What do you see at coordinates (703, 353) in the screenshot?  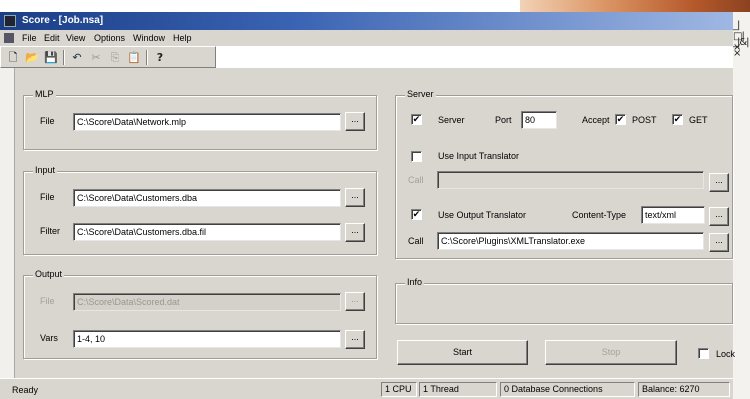 I see `lock-checkbox` at bounding box center [703, 353].